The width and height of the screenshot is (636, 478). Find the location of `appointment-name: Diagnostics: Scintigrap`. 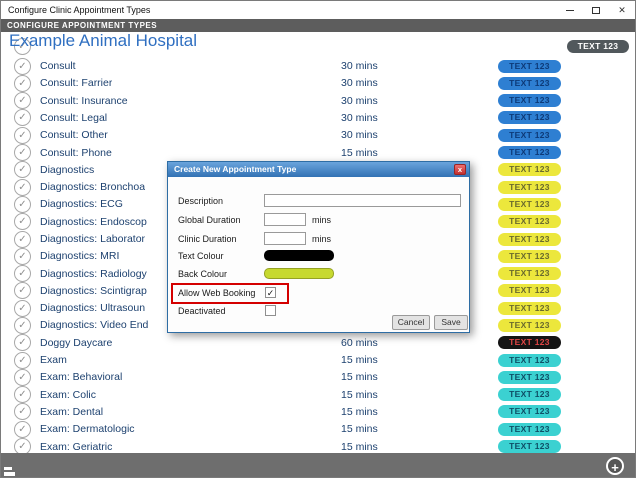

appointment-name: Diagnostics: Scintigrap is located at coordinates (93, 290).